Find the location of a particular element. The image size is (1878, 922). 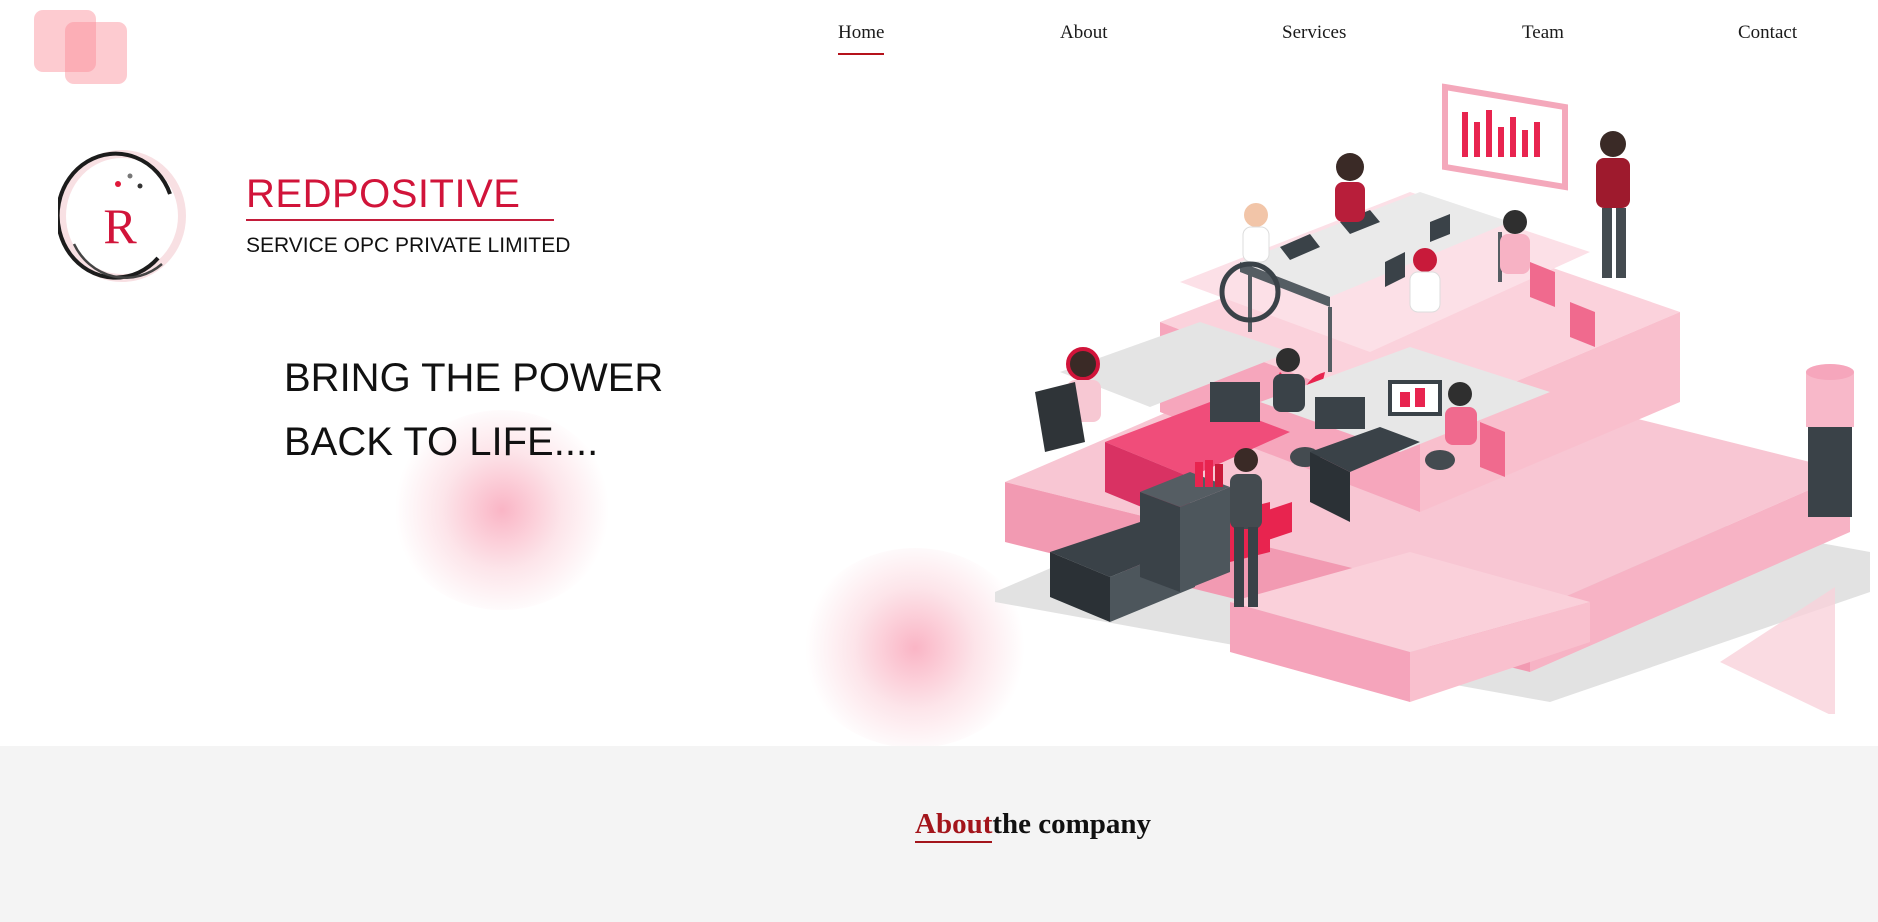

logo-letter: R is located at coordinates (120, 226).